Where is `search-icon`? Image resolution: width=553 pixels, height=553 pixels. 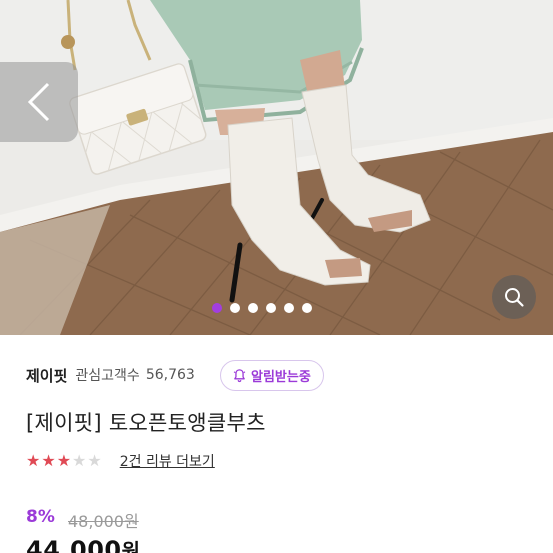
search-icon is located at coordinates (514, 297).